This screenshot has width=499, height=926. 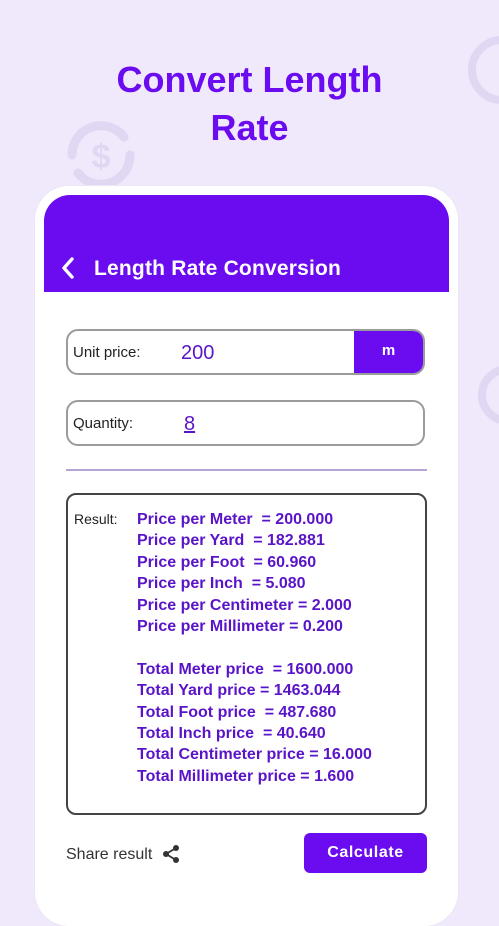 What do you see at coordinates (388, 352) in the screenshot?
I see `unit-select-button: m` at bounding box center [388, 352].